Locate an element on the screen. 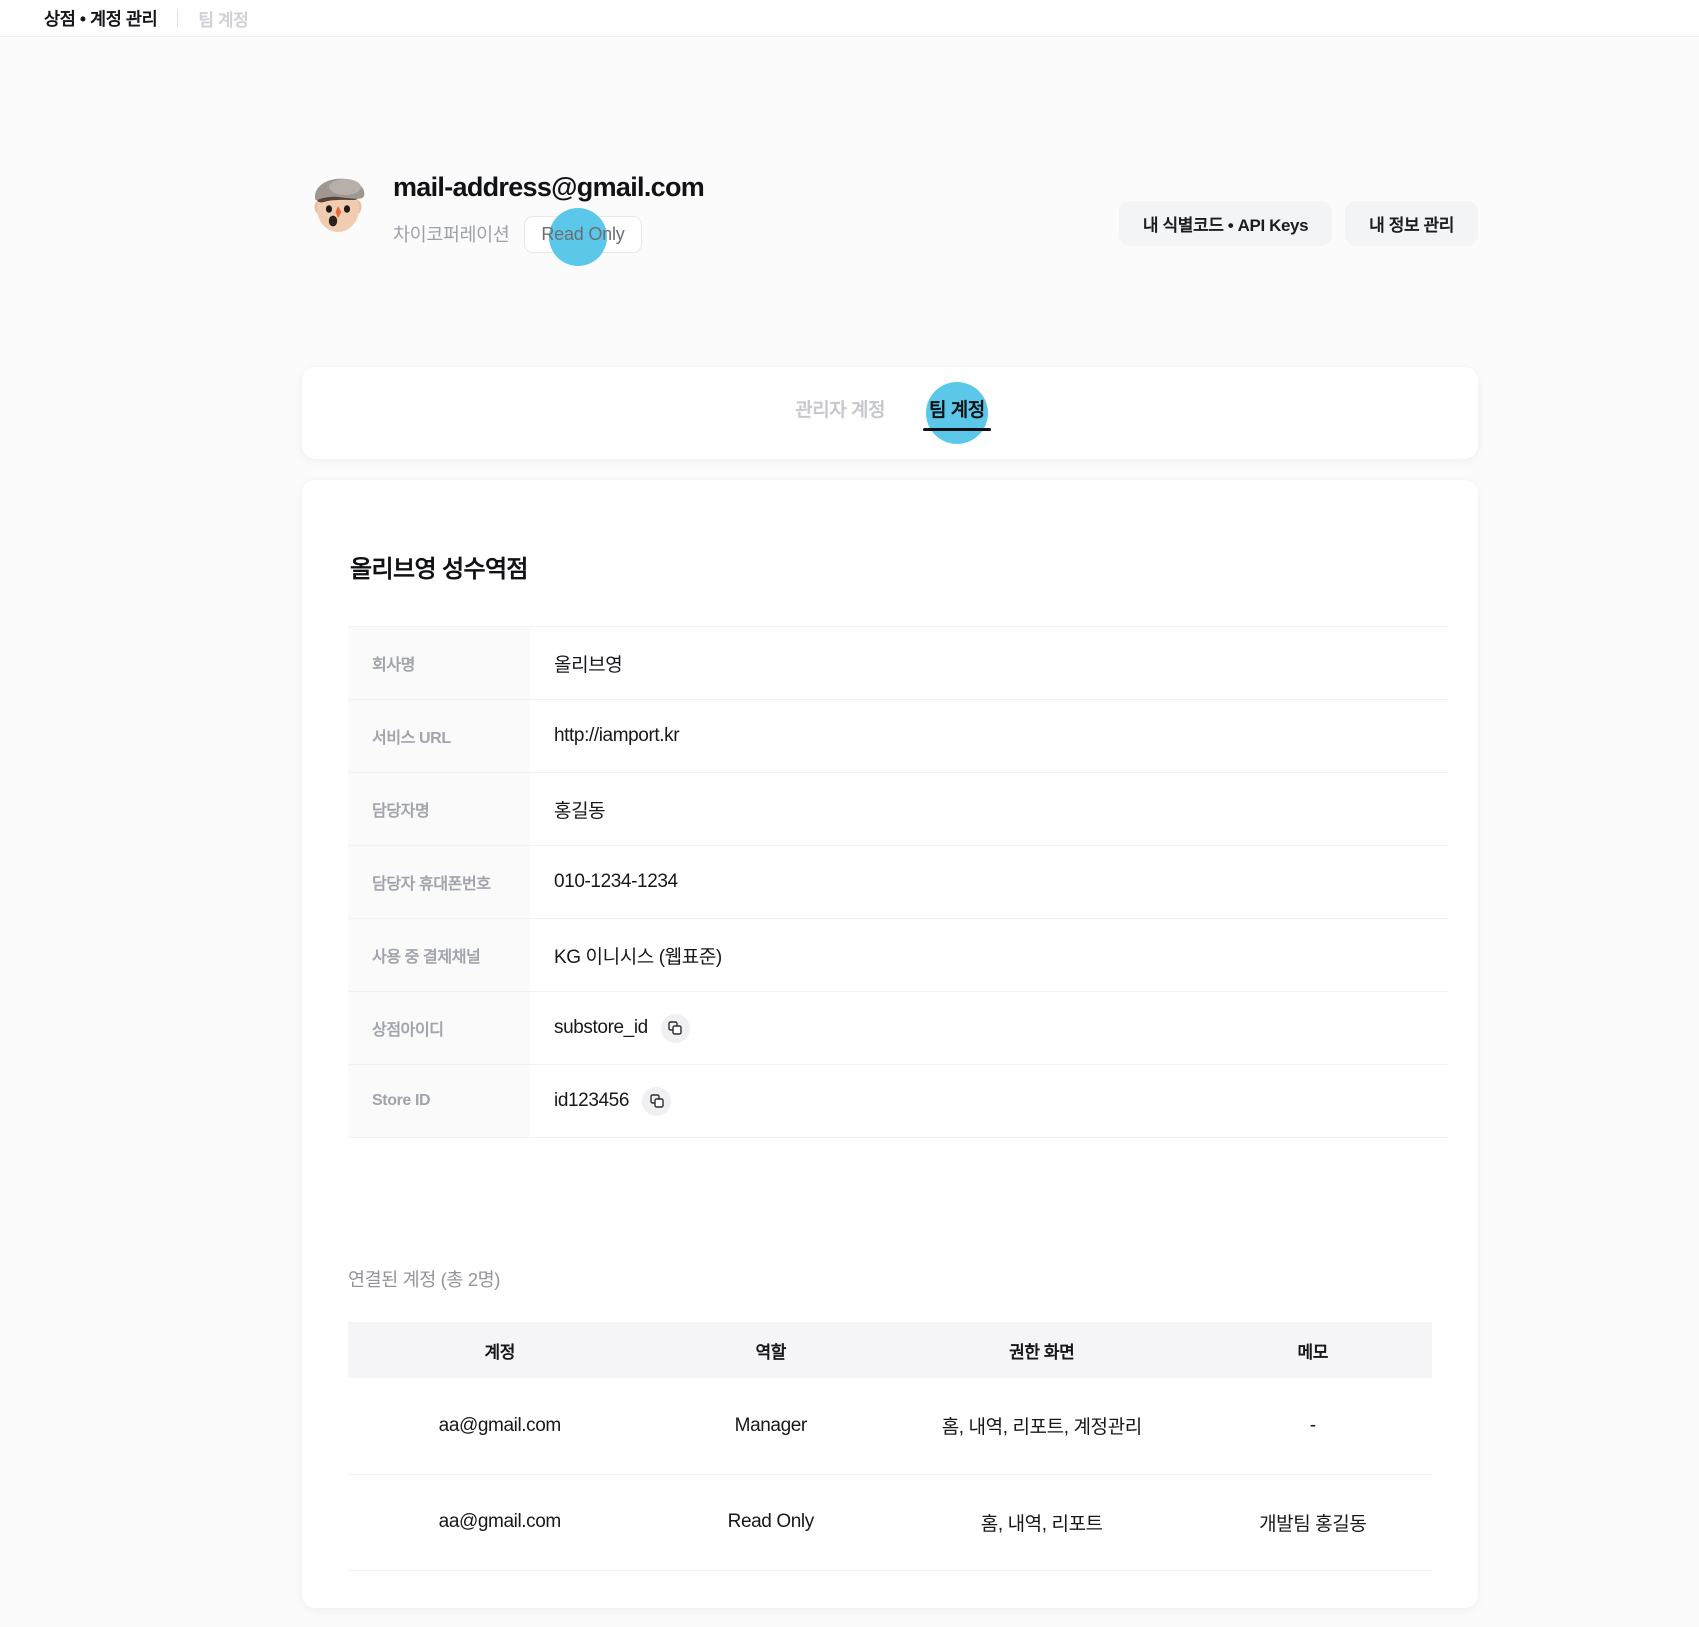 The image size is (1699, 1627). tab-team-account: 팀 계정 is located at coordinates (956, 413).